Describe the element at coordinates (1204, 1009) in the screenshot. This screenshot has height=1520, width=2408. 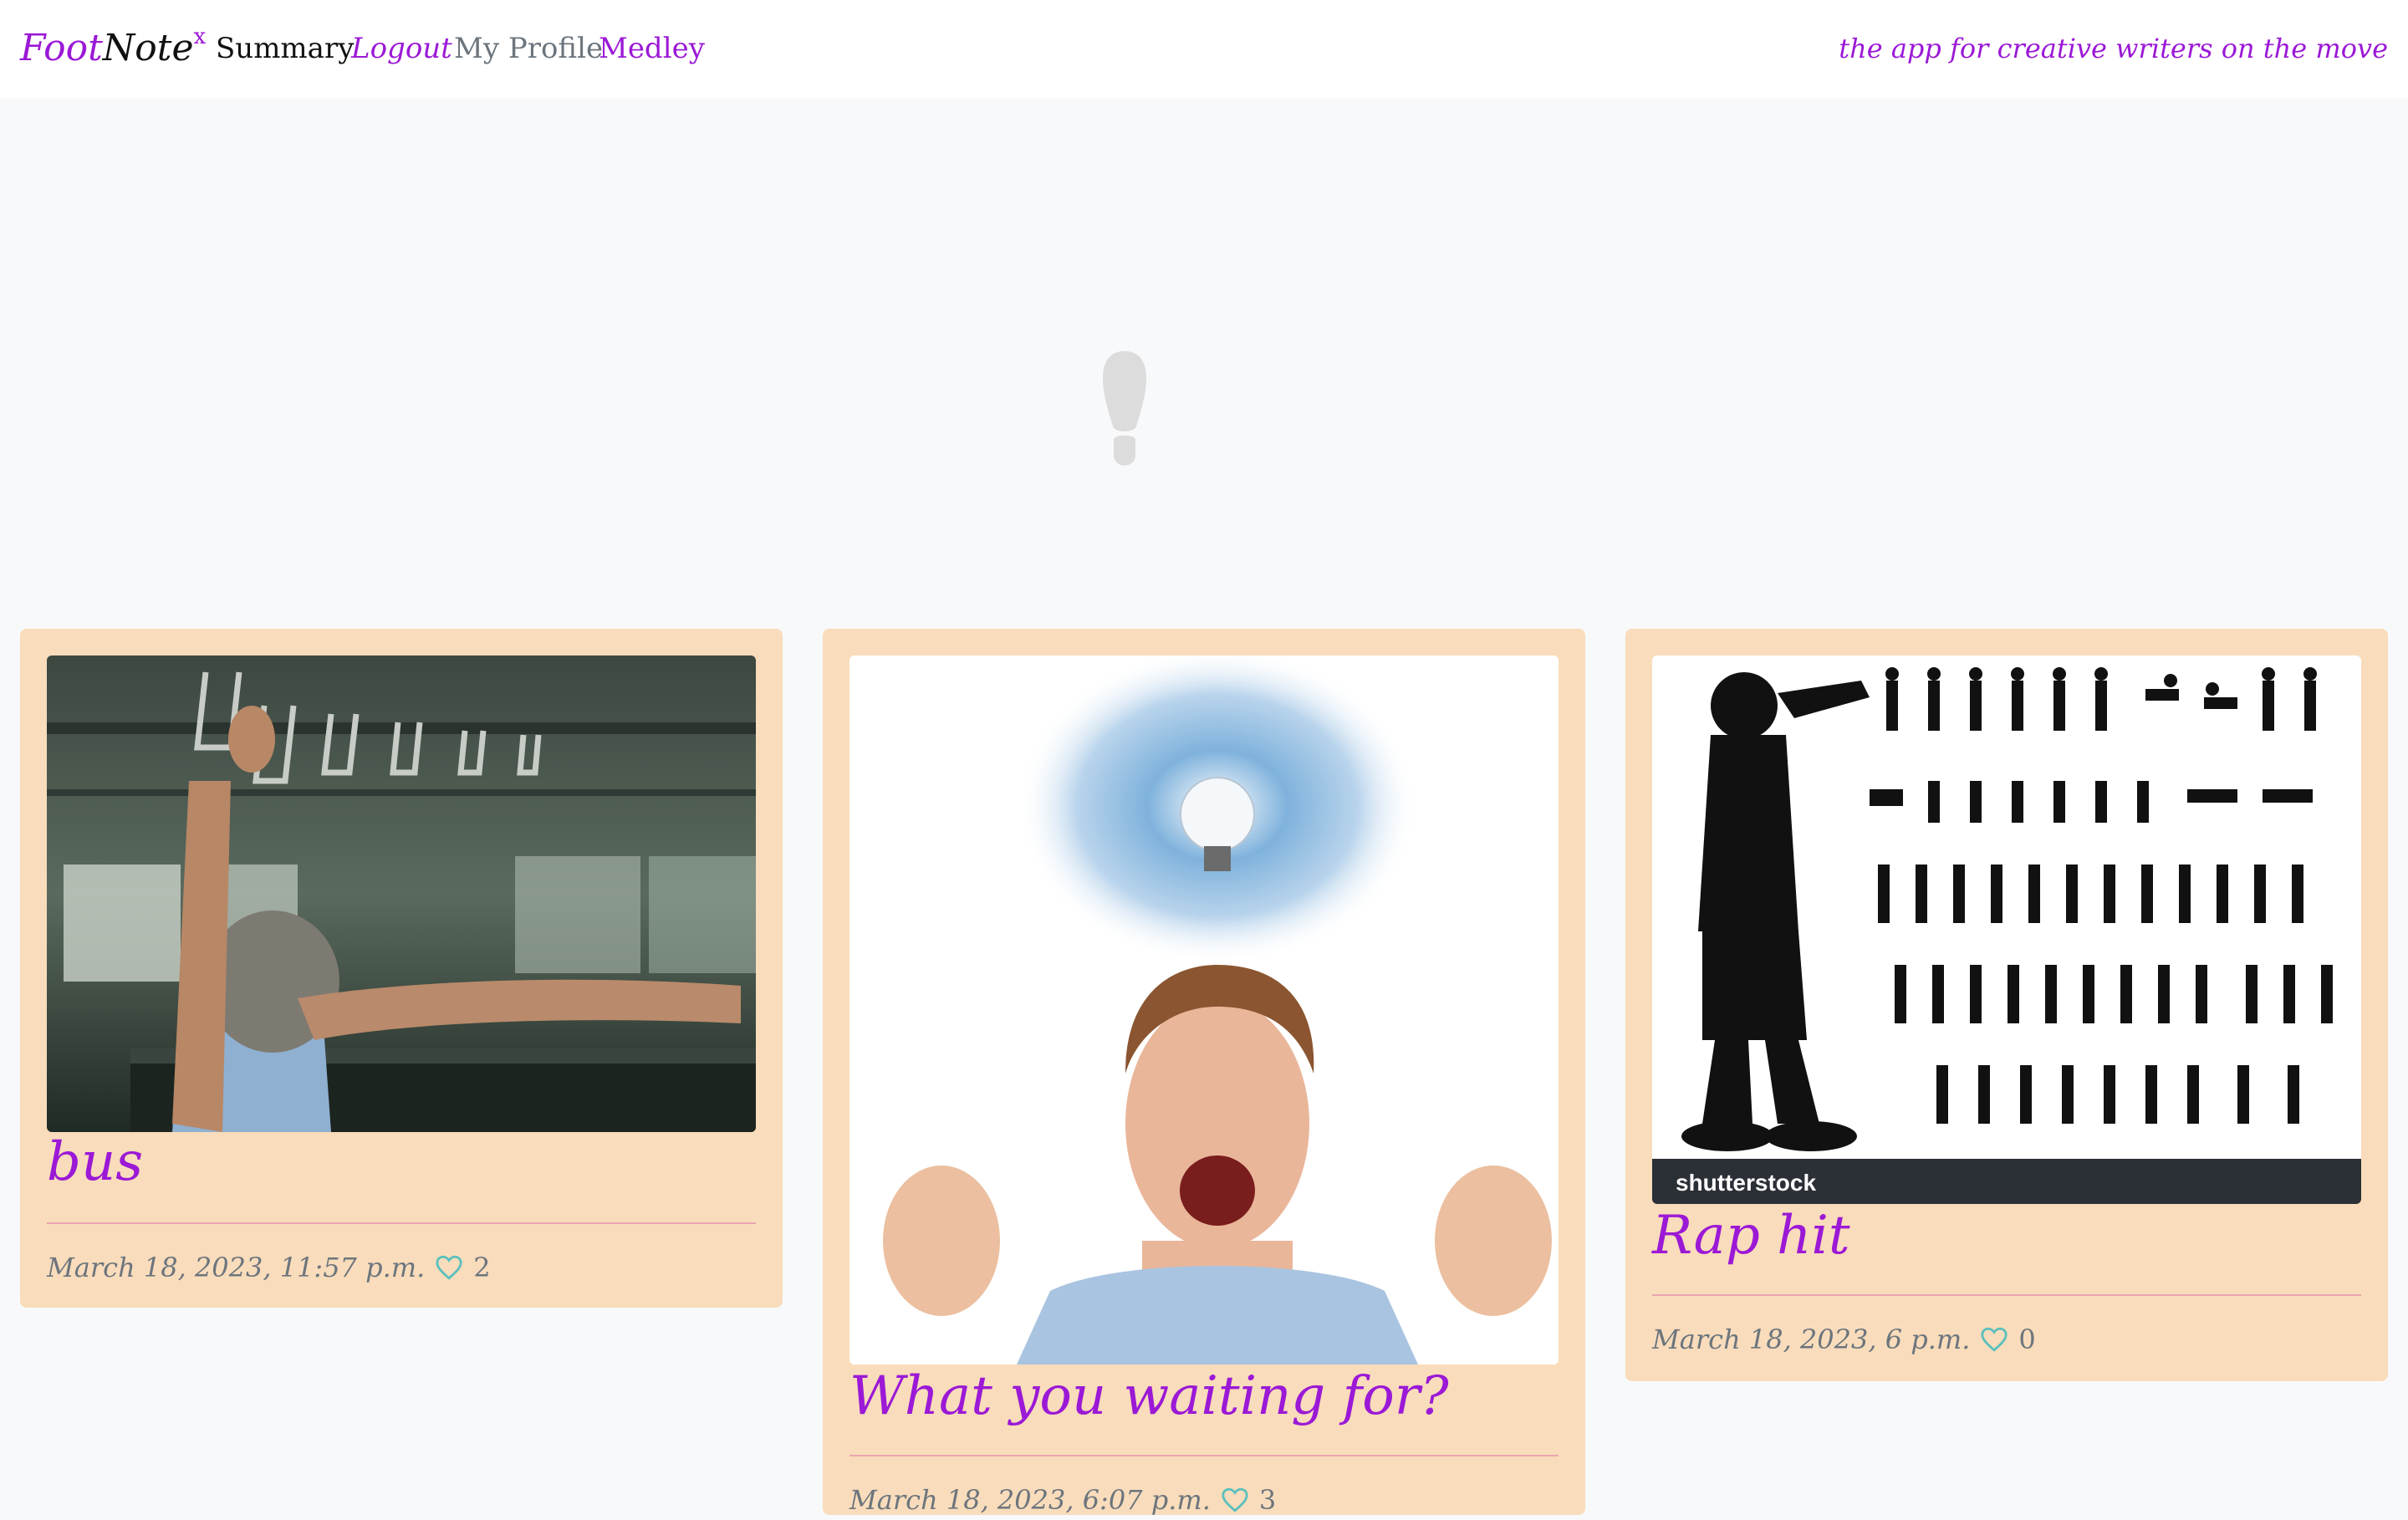
I see `woman-lightbulb-photo` at that location.